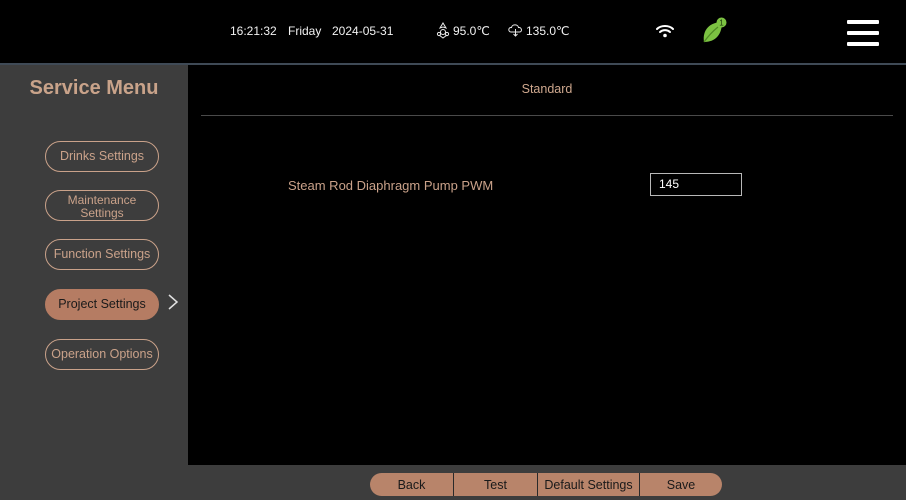 Image resolution: width=906 pixels, height=500 pixels. Describe the element at coordinates (102, 156) in the screenshot. I see `sidebar-item-drinks-settings: Drinks Settings` at that location.